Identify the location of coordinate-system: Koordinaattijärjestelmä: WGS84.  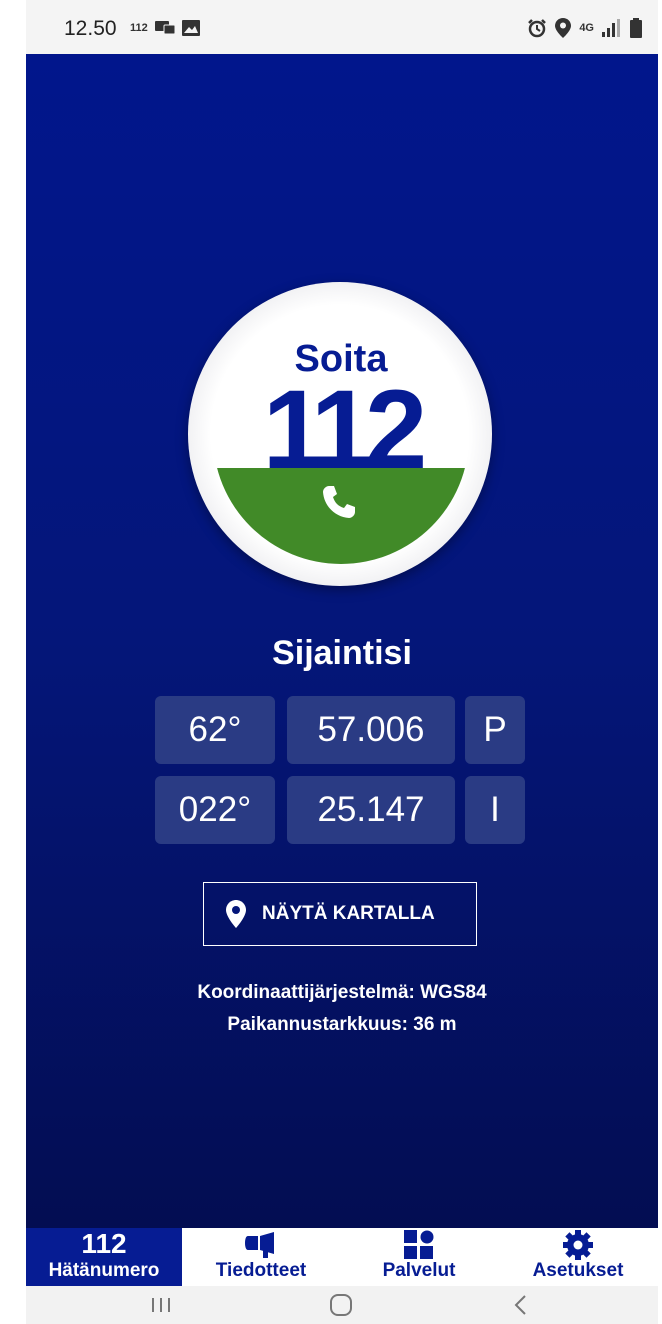
(342, 992).